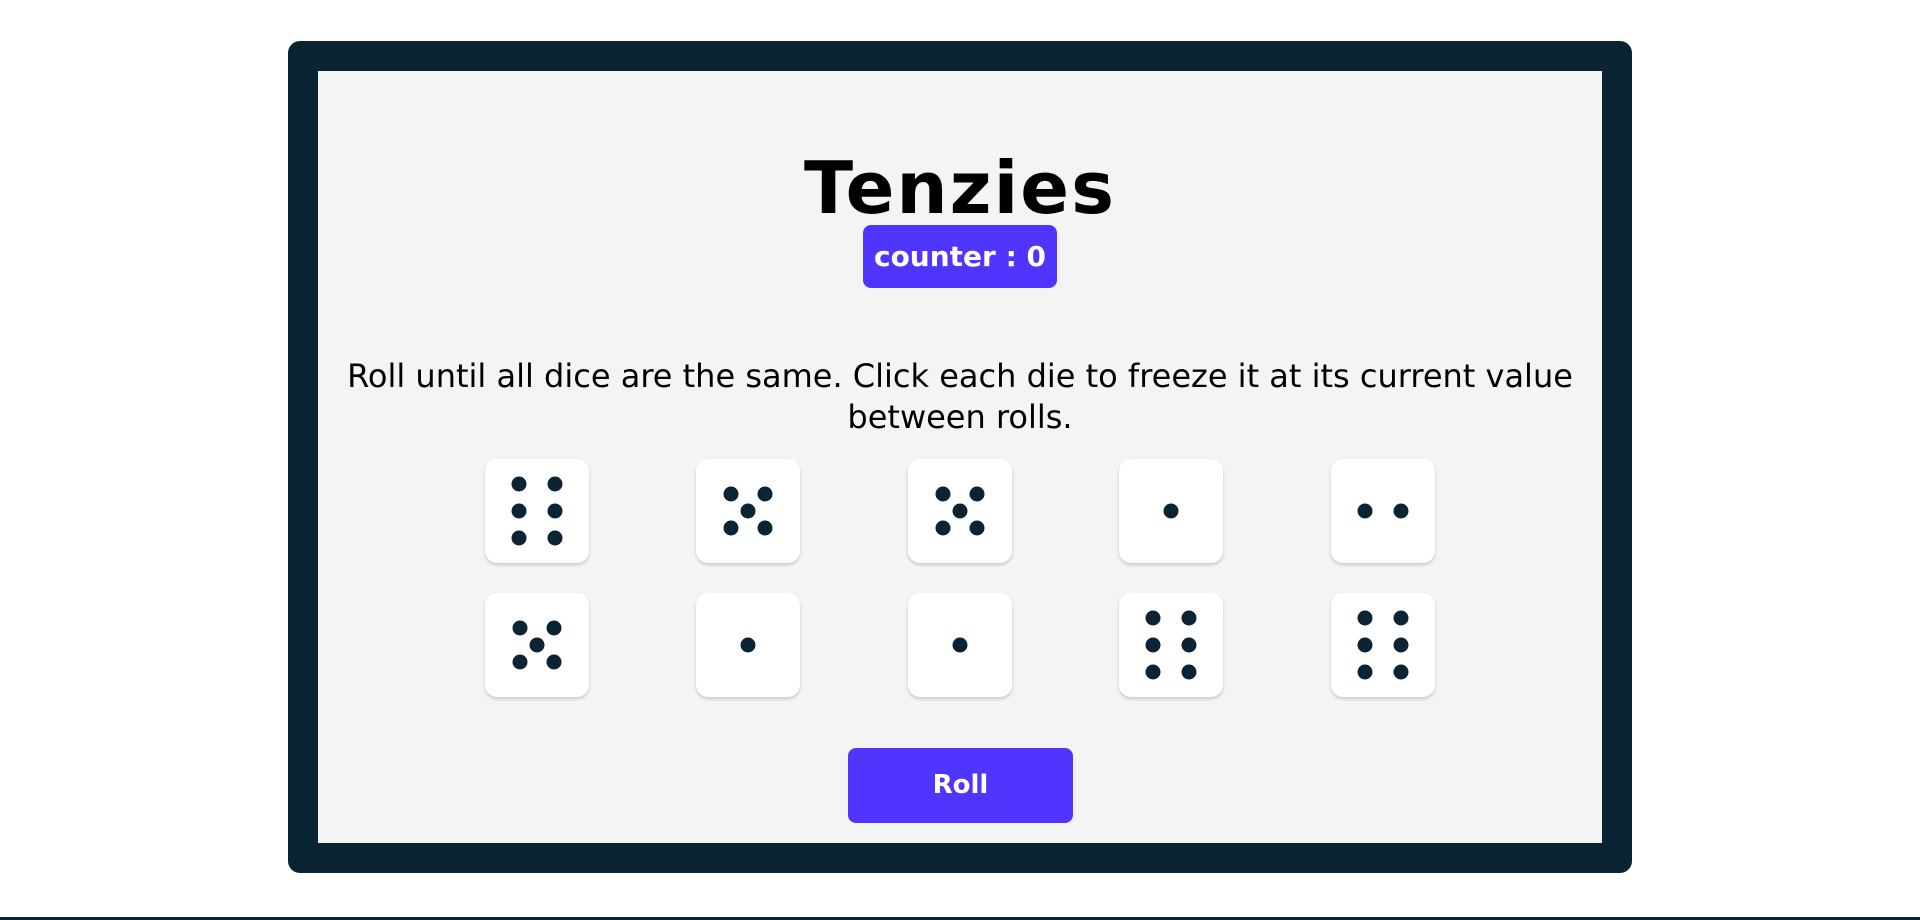 The width and height of the screenshot is (1920, 920). I want to click on game-title: Tenzies, so click(960, 188).